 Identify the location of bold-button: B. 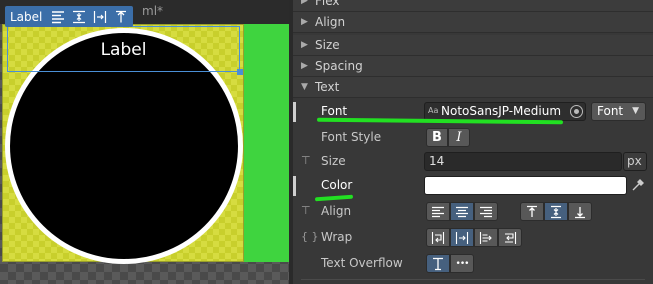
(437, 137).